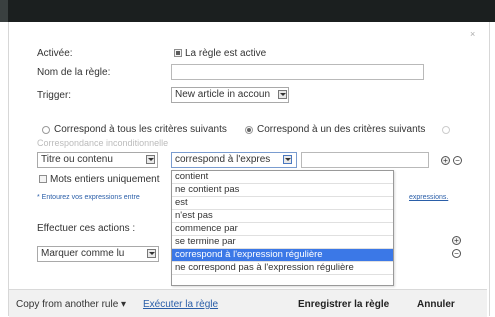  What do you see at coordinates (282, 190) in the screenshot?
I see `dropdown-option: ne contient pas` at bounding box center [282, 190].